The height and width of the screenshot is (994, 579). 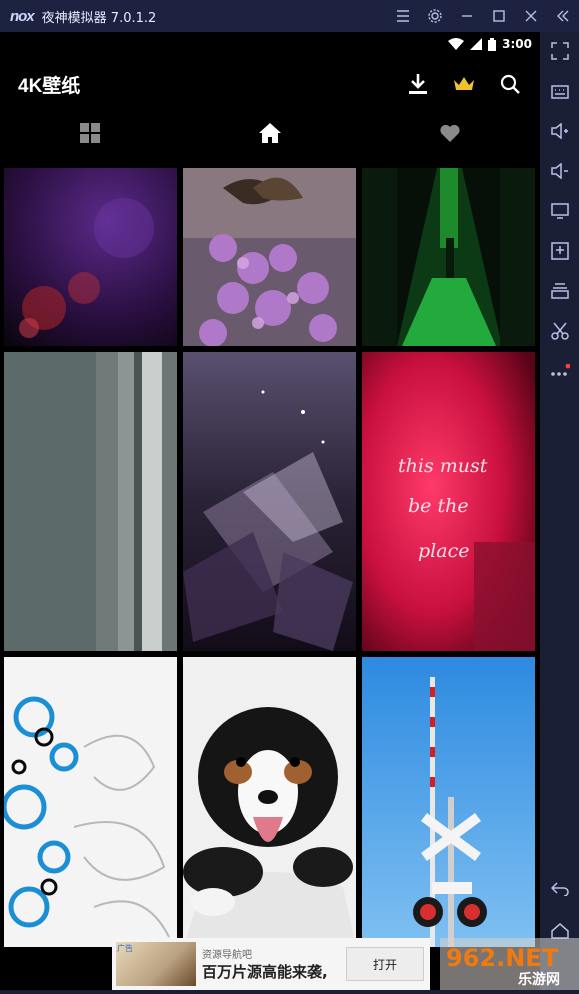 What do you see at coordinates (492, 44) in the screenshot?
I see `battery-icon` at bounding box center [492, 44].